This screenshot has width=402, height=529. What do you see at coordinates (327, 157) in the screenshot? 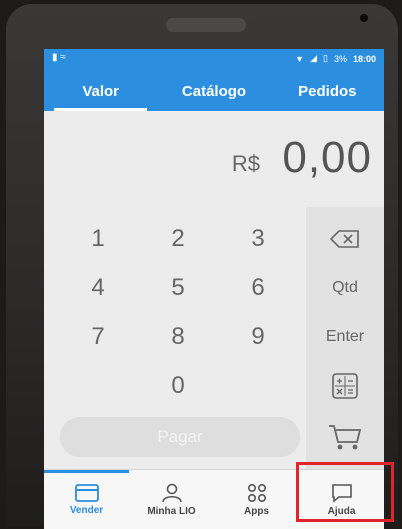
I see `amount-value: 0,00` at bounding box center [327, 157].